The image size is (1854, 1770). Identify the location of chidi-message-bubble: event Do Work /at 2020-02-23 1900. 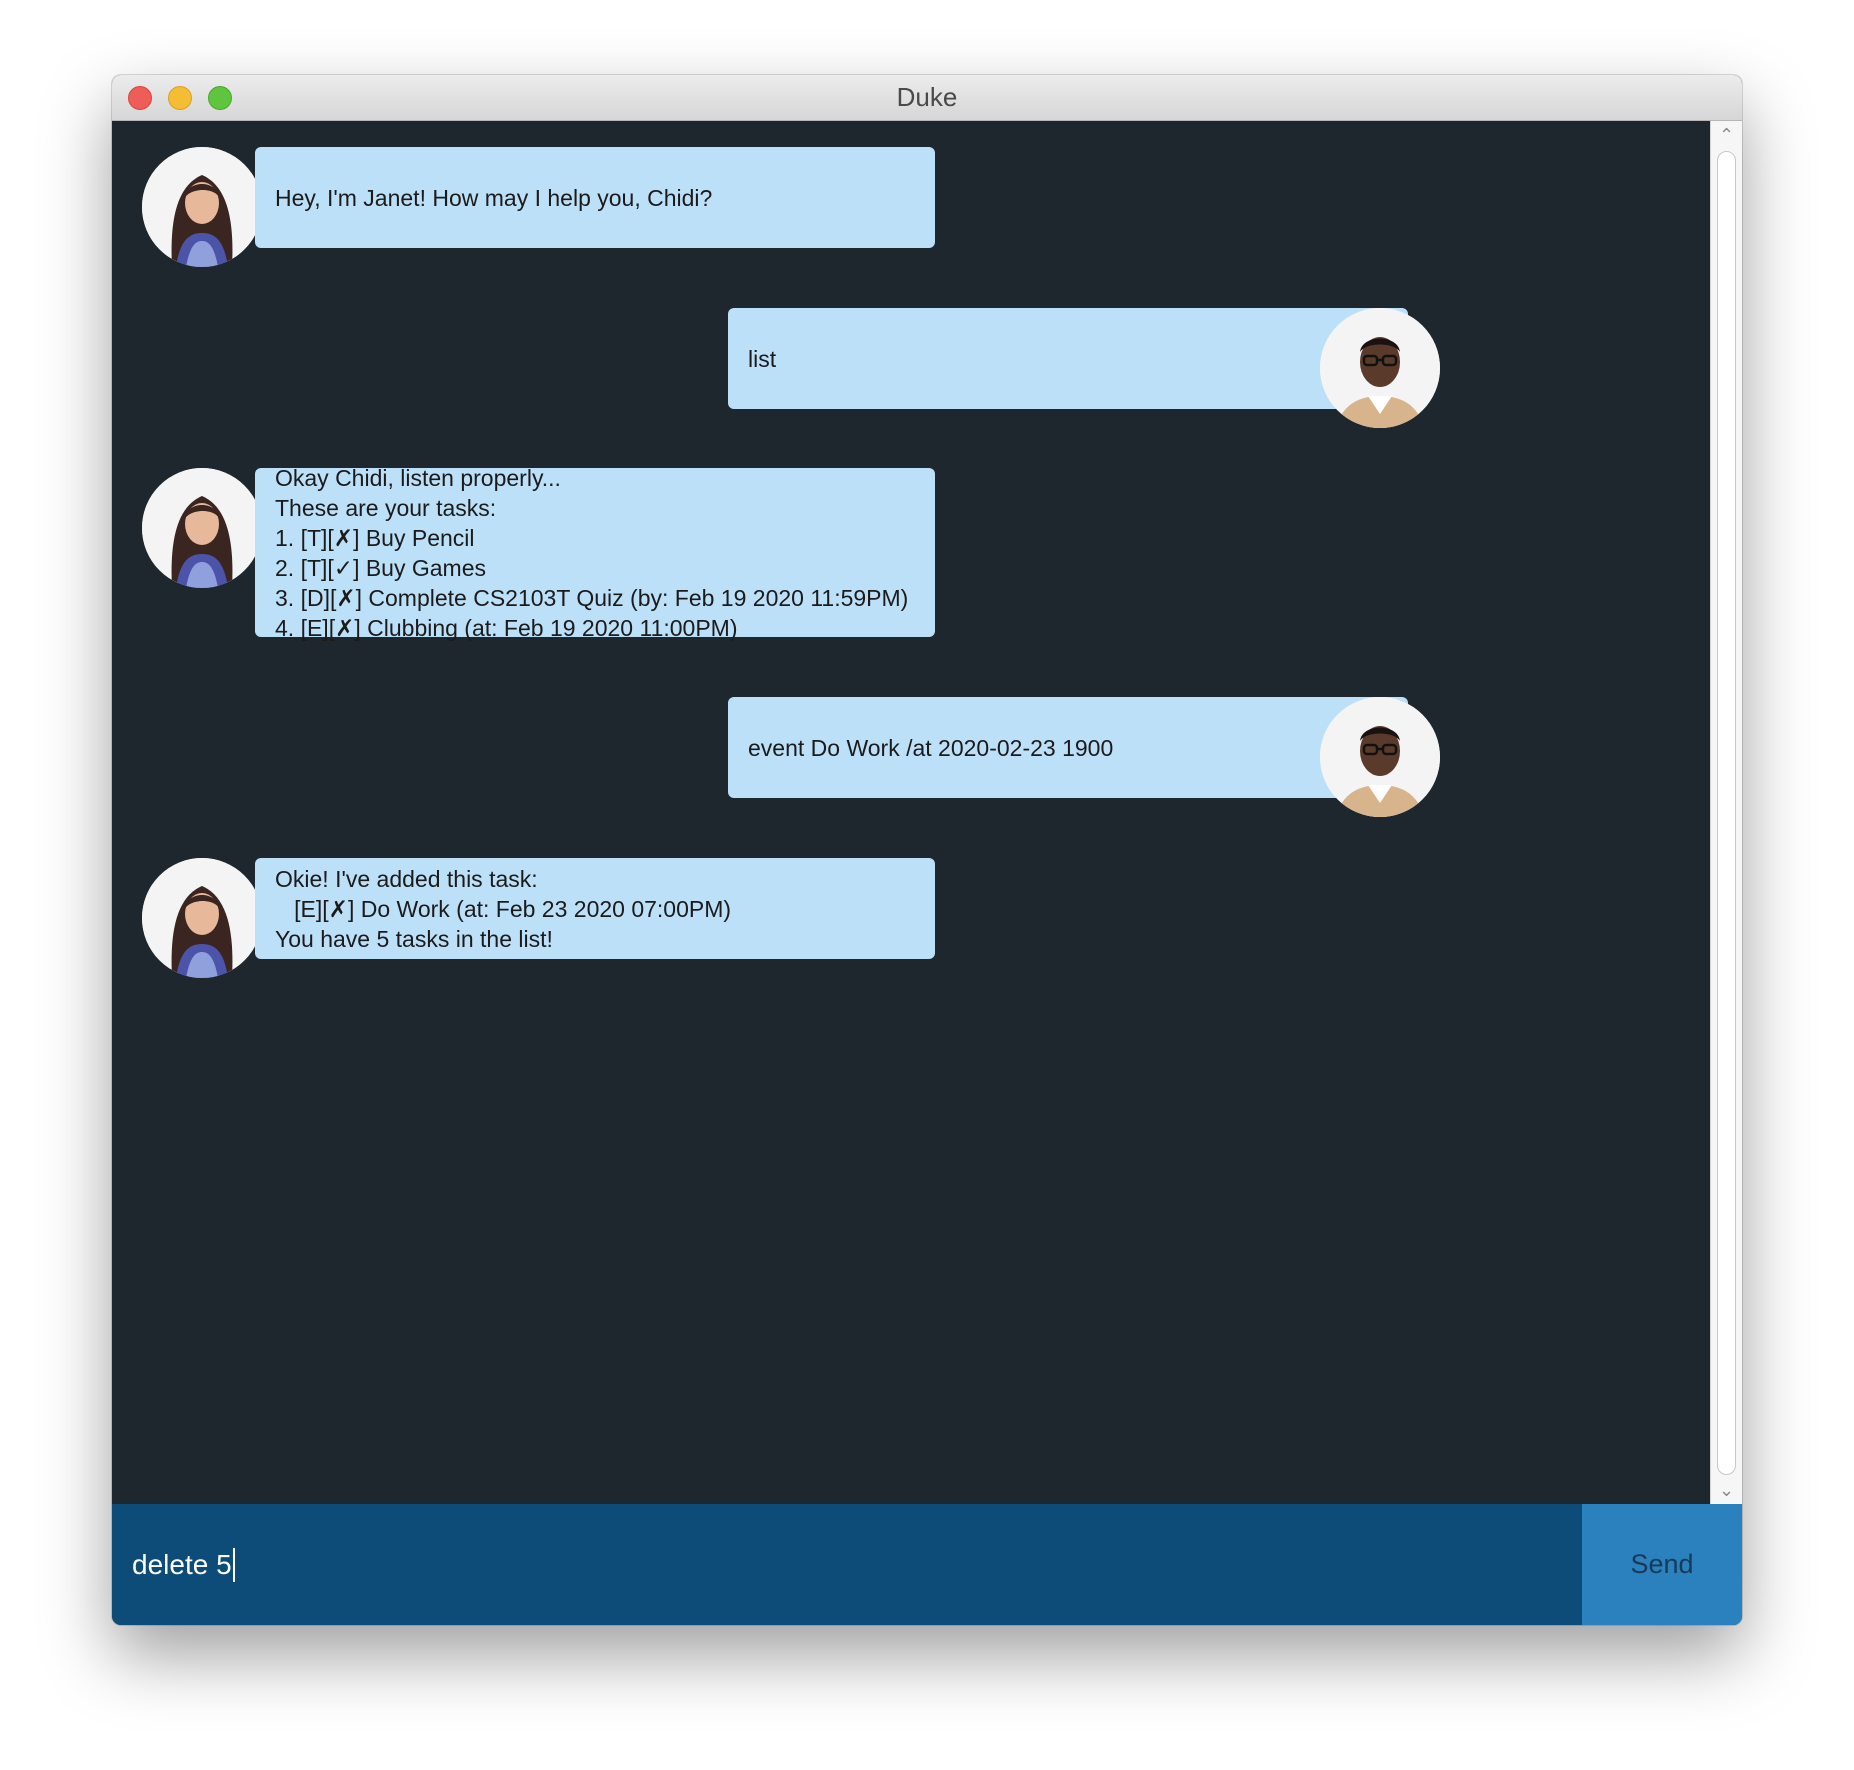
(1068, 747).